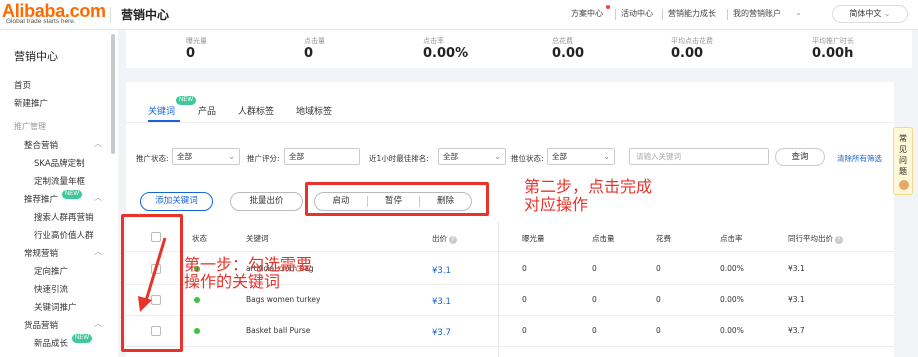 Image resolution: width=918 pixels, height=357 pixels. I want to click on filter-slot-select: 全部 ⌄, so click(581, 156).